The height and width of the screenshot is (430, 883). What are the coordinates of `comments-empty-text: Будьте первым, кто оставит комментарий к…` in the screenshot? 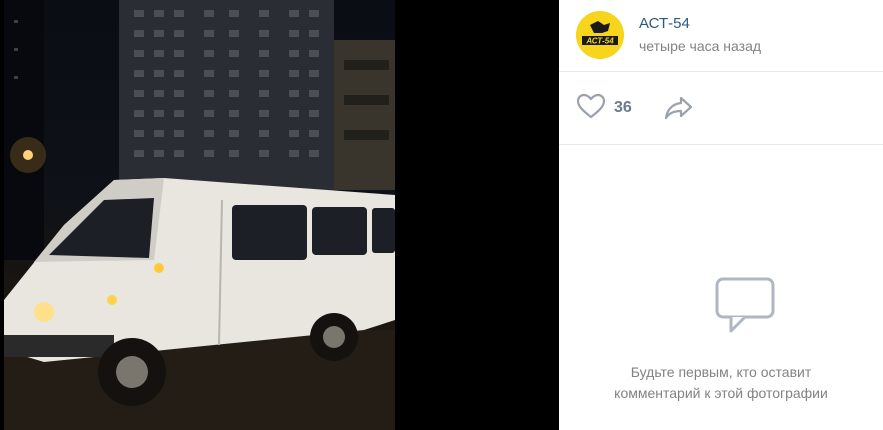 It's located at (721, 383).